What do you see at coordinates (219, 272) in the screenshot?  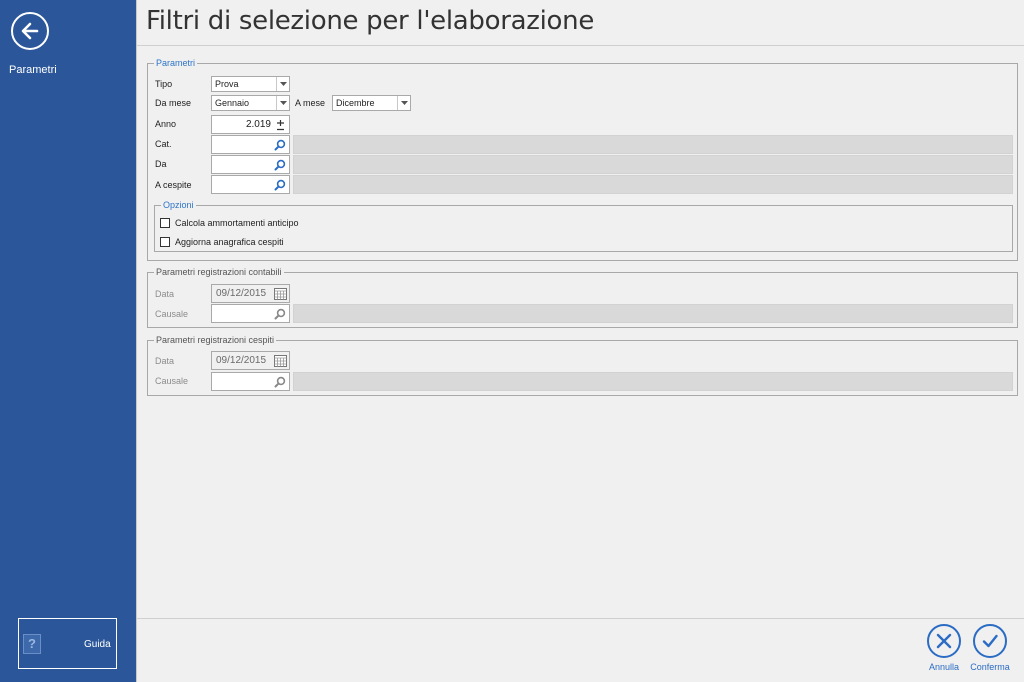 I see `reg-contabili-legend: Parametri registrazioni contabili` at bounding box center [219, 272].